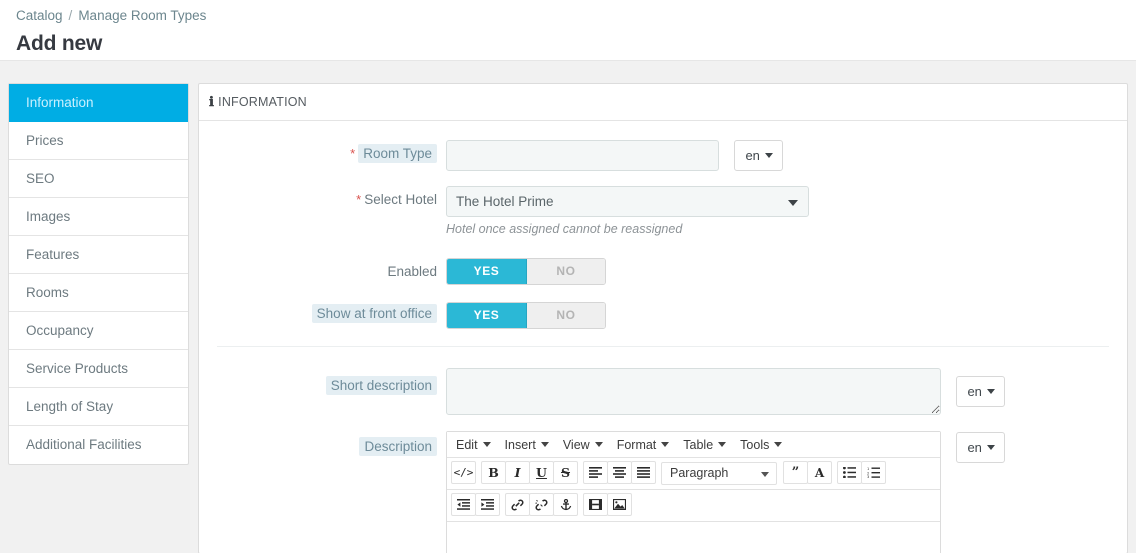 The image size is (1136, 553). I want to click on editor-toolbar: </> B I U S Paragraph ” A 1 2 3, so click(693, 474).